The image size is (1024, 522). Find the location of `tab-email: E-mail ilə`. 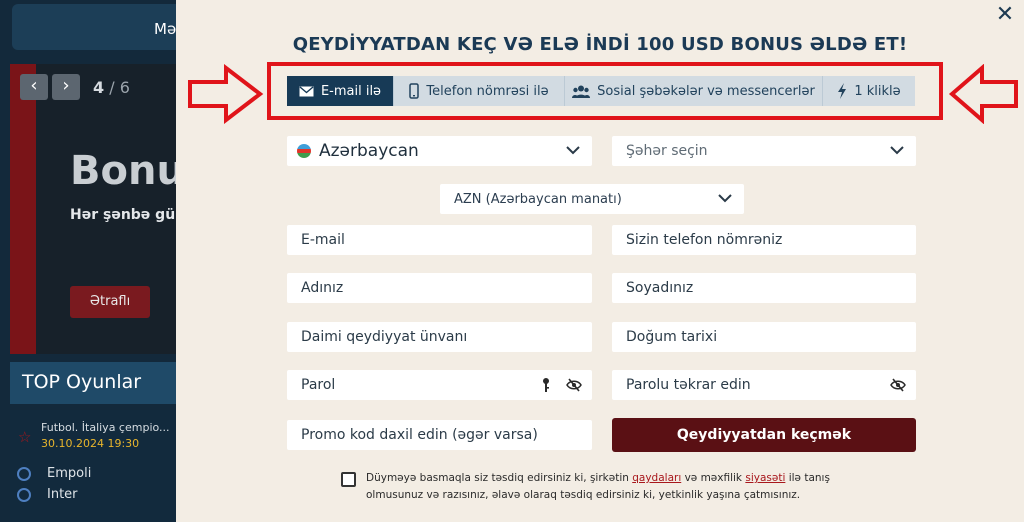

tab-email: E-mail ilə is located at coordinates (340, 91).